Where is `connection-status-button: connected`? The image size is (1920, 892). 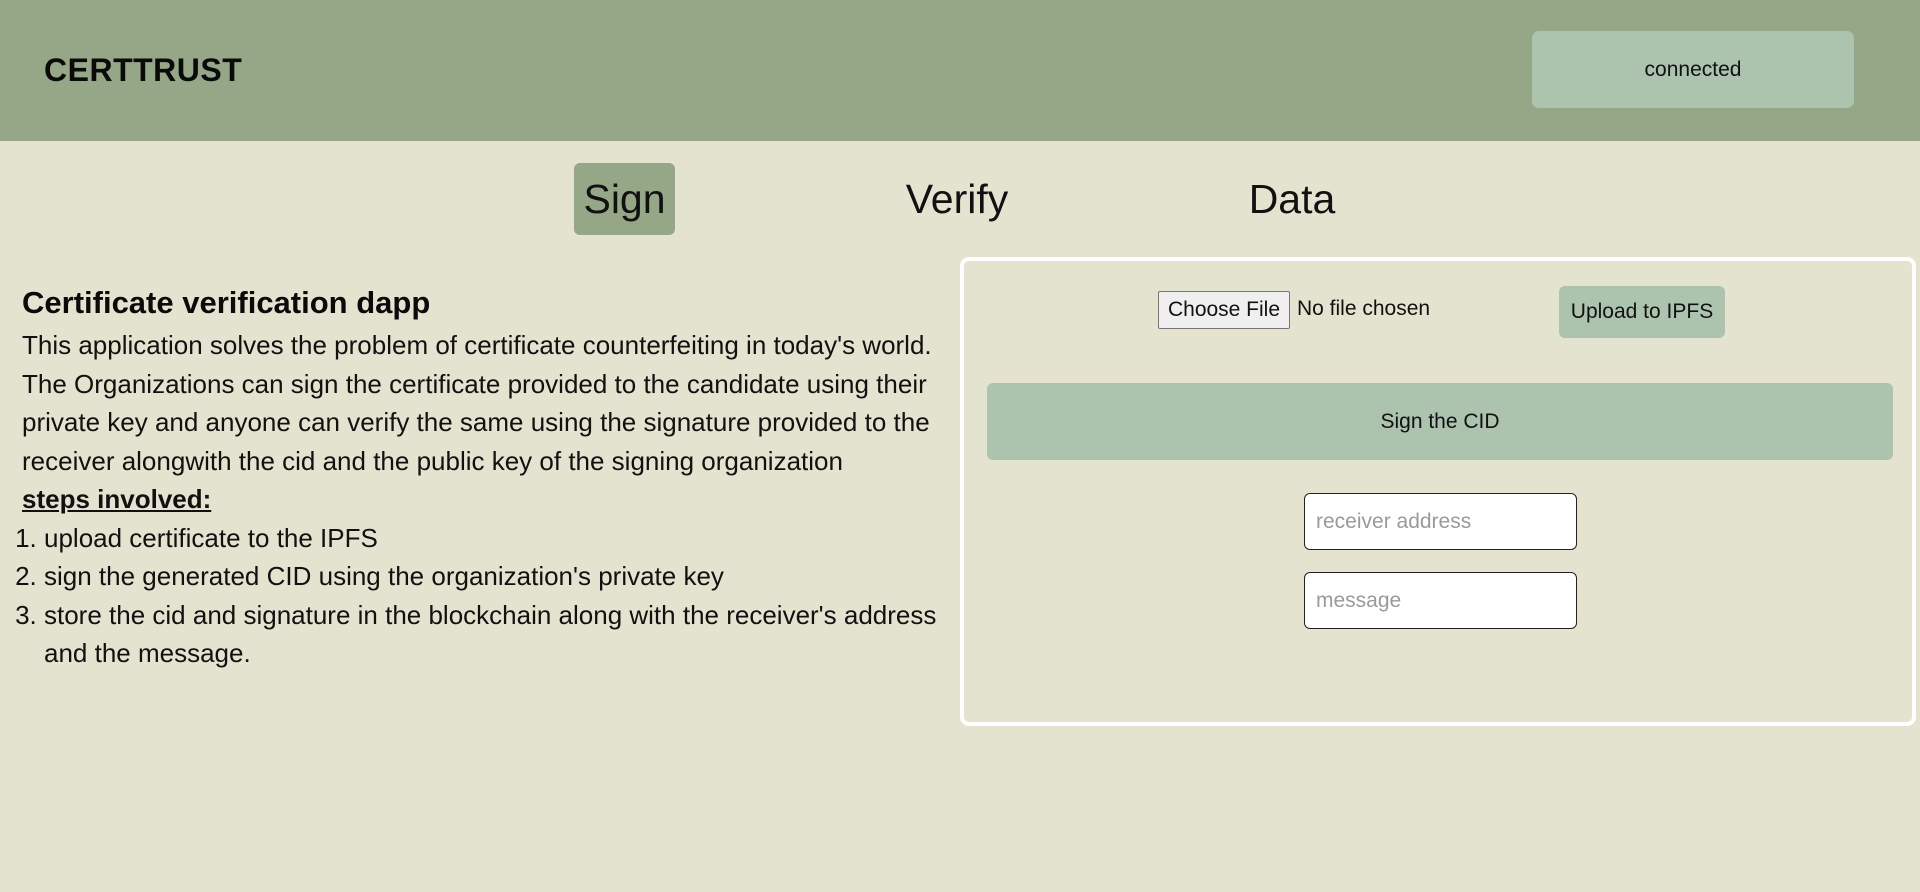
connection-status-button: connected is located at coordinates (1693, 69).